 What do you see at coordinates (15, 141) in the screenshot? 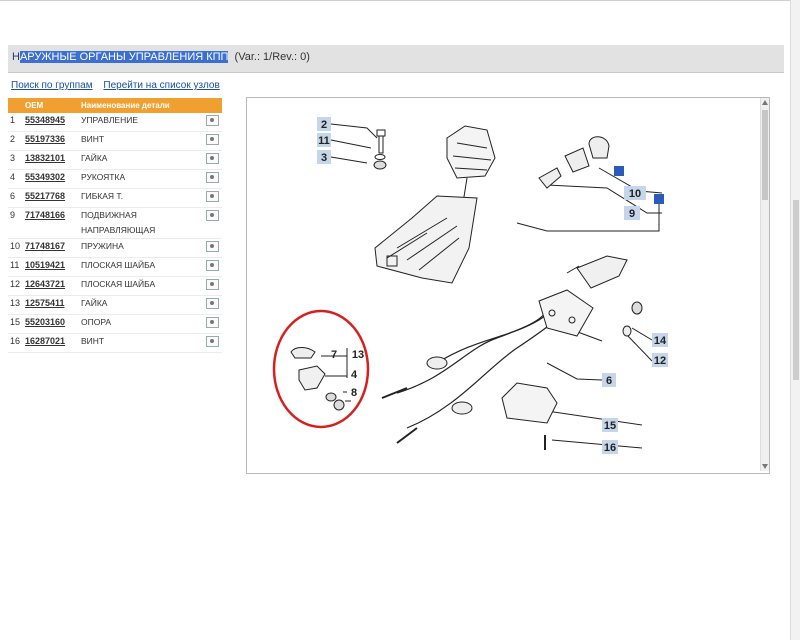
I see `row-num: 2` at bounding box center [15, 141].